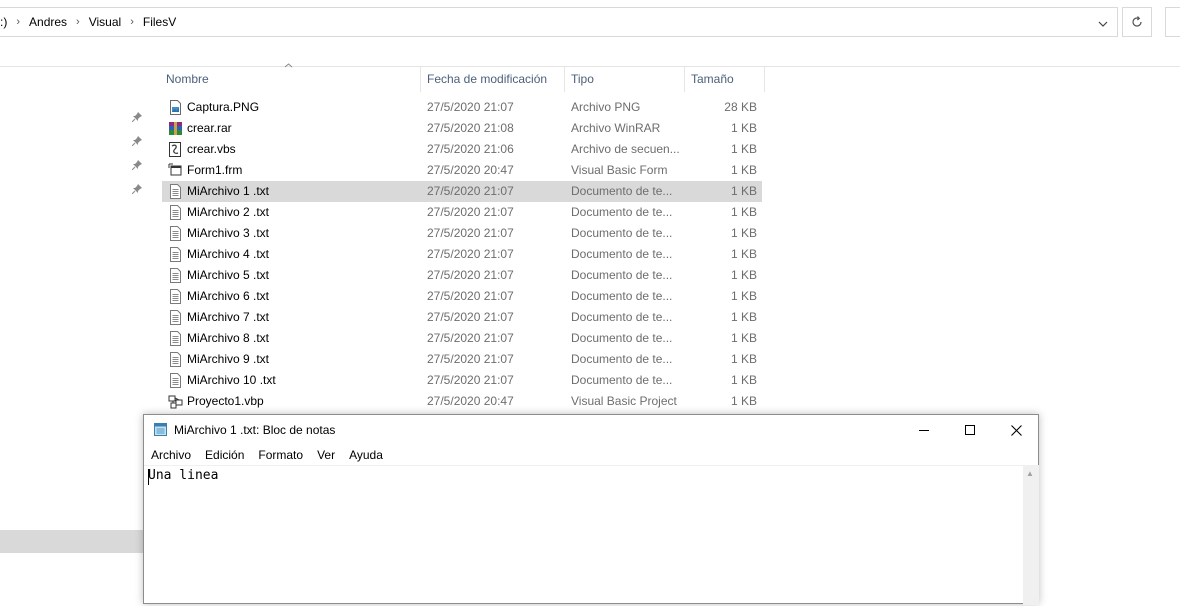  Describe the element at coordinates (1030, 473) in the screenshot. I see `scroll-up-icon: ▲` at that location.